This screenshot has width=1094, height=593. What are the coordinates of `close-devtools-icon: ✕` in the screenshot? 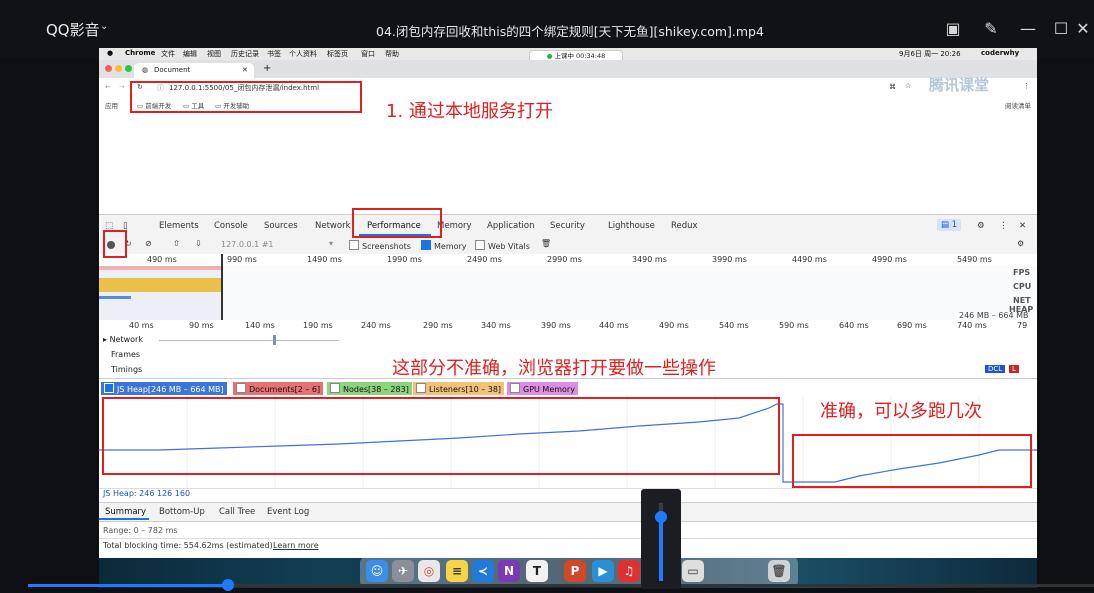 It's located at (1022, 226).